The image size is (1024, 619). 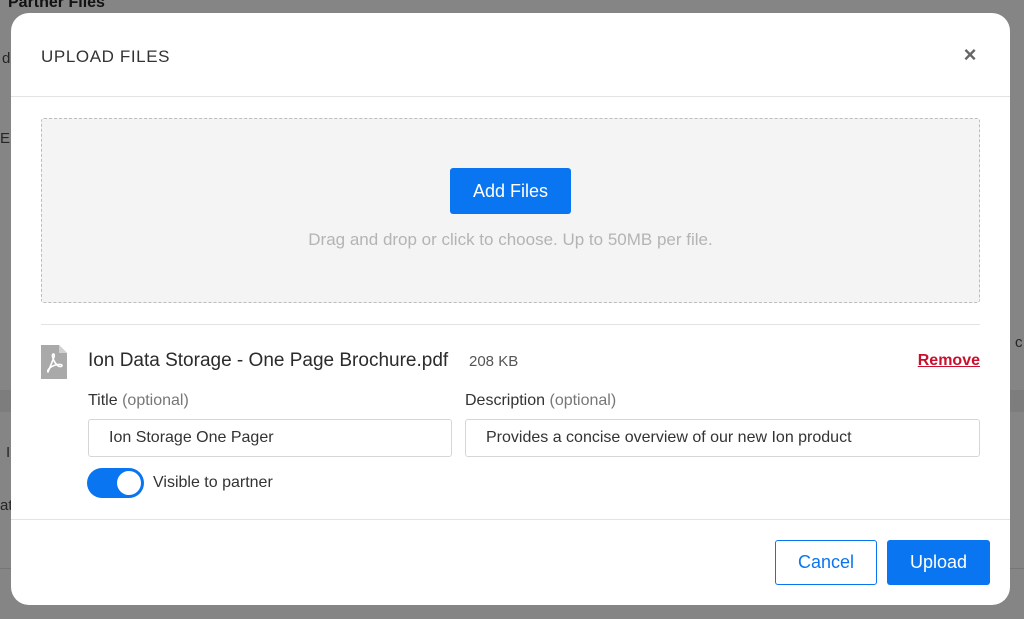 I want to click on title-field-label: Title (optional), so click(x=138, y=401).